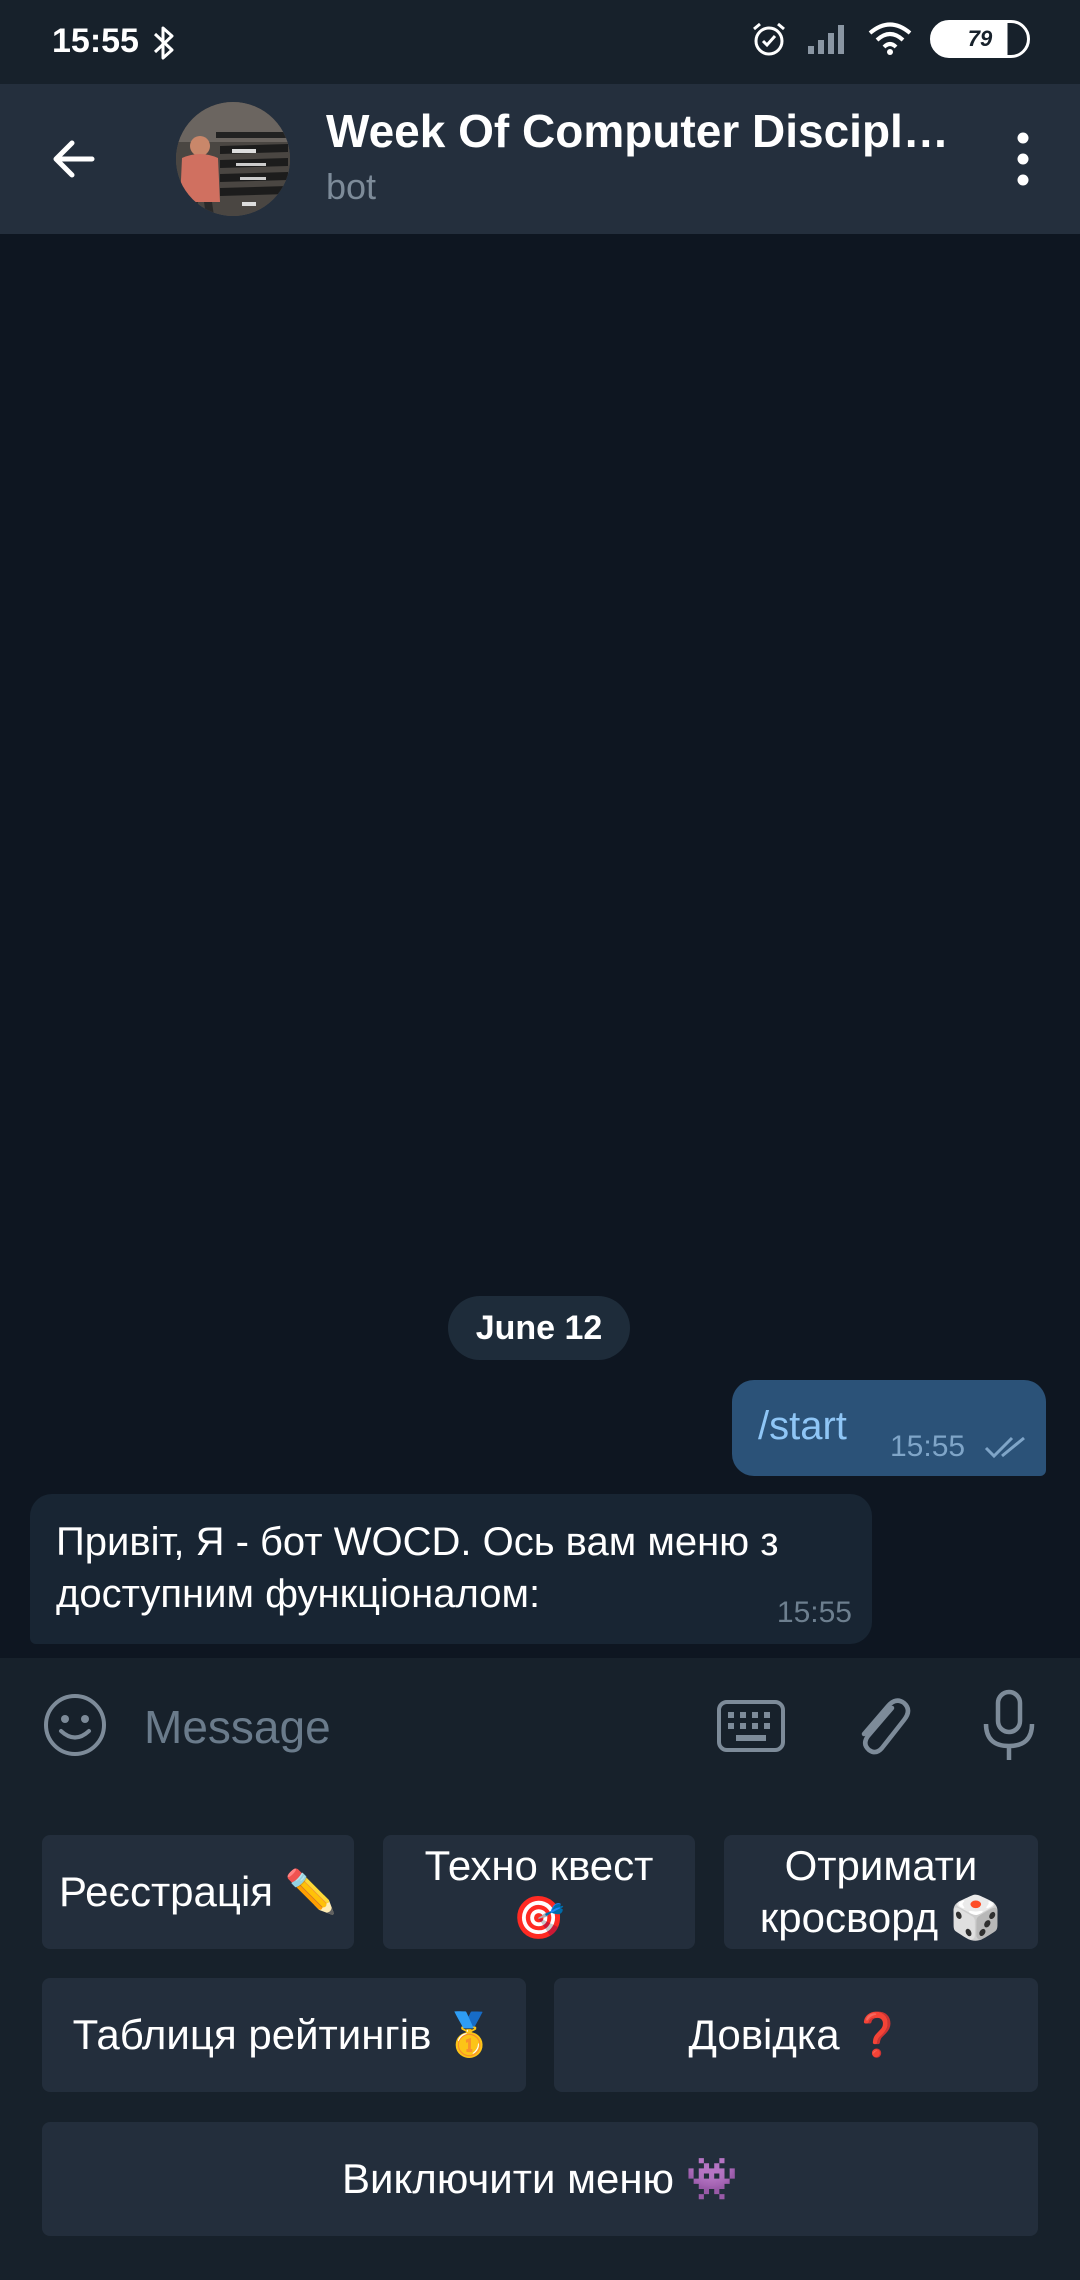 This screenshot has height=2280, width=1080. What do you see at coordinates (826, 39) in the screenshot?
I see `signal-icon` at bounding box center [826, 39].